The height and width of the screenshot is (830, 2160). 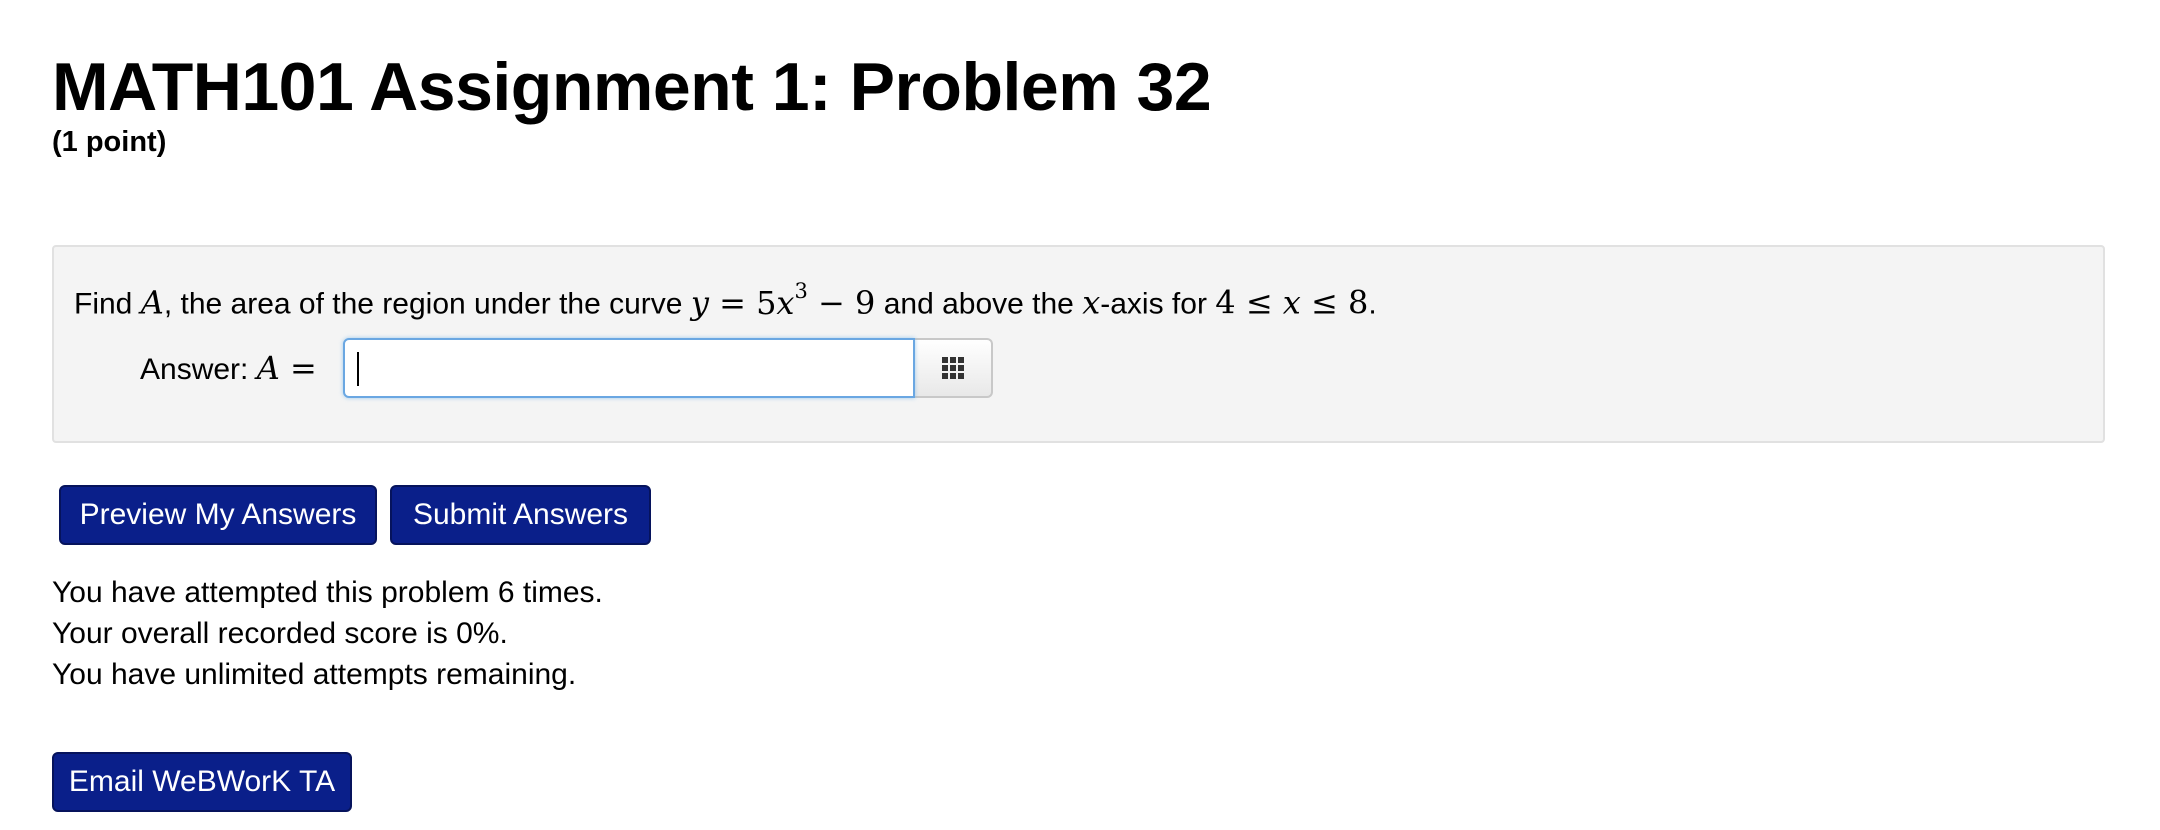 What do you see at coordinates (268, 368) in the screenshot?
I see `answer-math-var: A` at bounding box center [268, 368].